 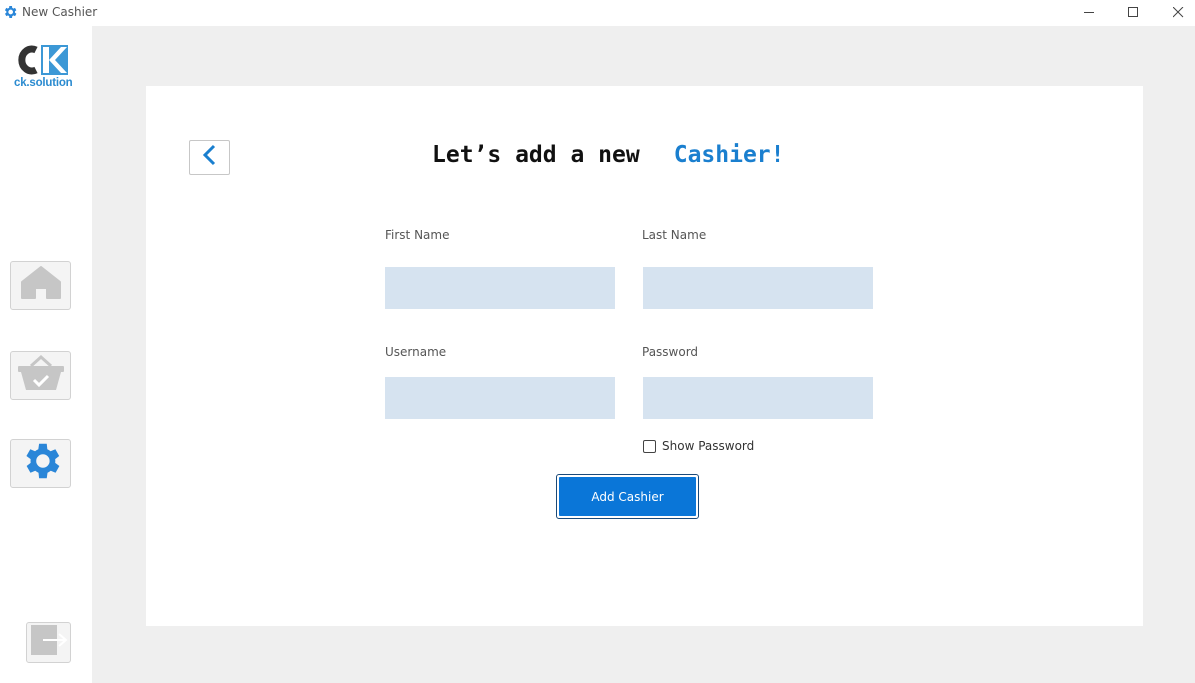 I want to click on page-title-main: Let’s add a new, so click(x=536, y=155).